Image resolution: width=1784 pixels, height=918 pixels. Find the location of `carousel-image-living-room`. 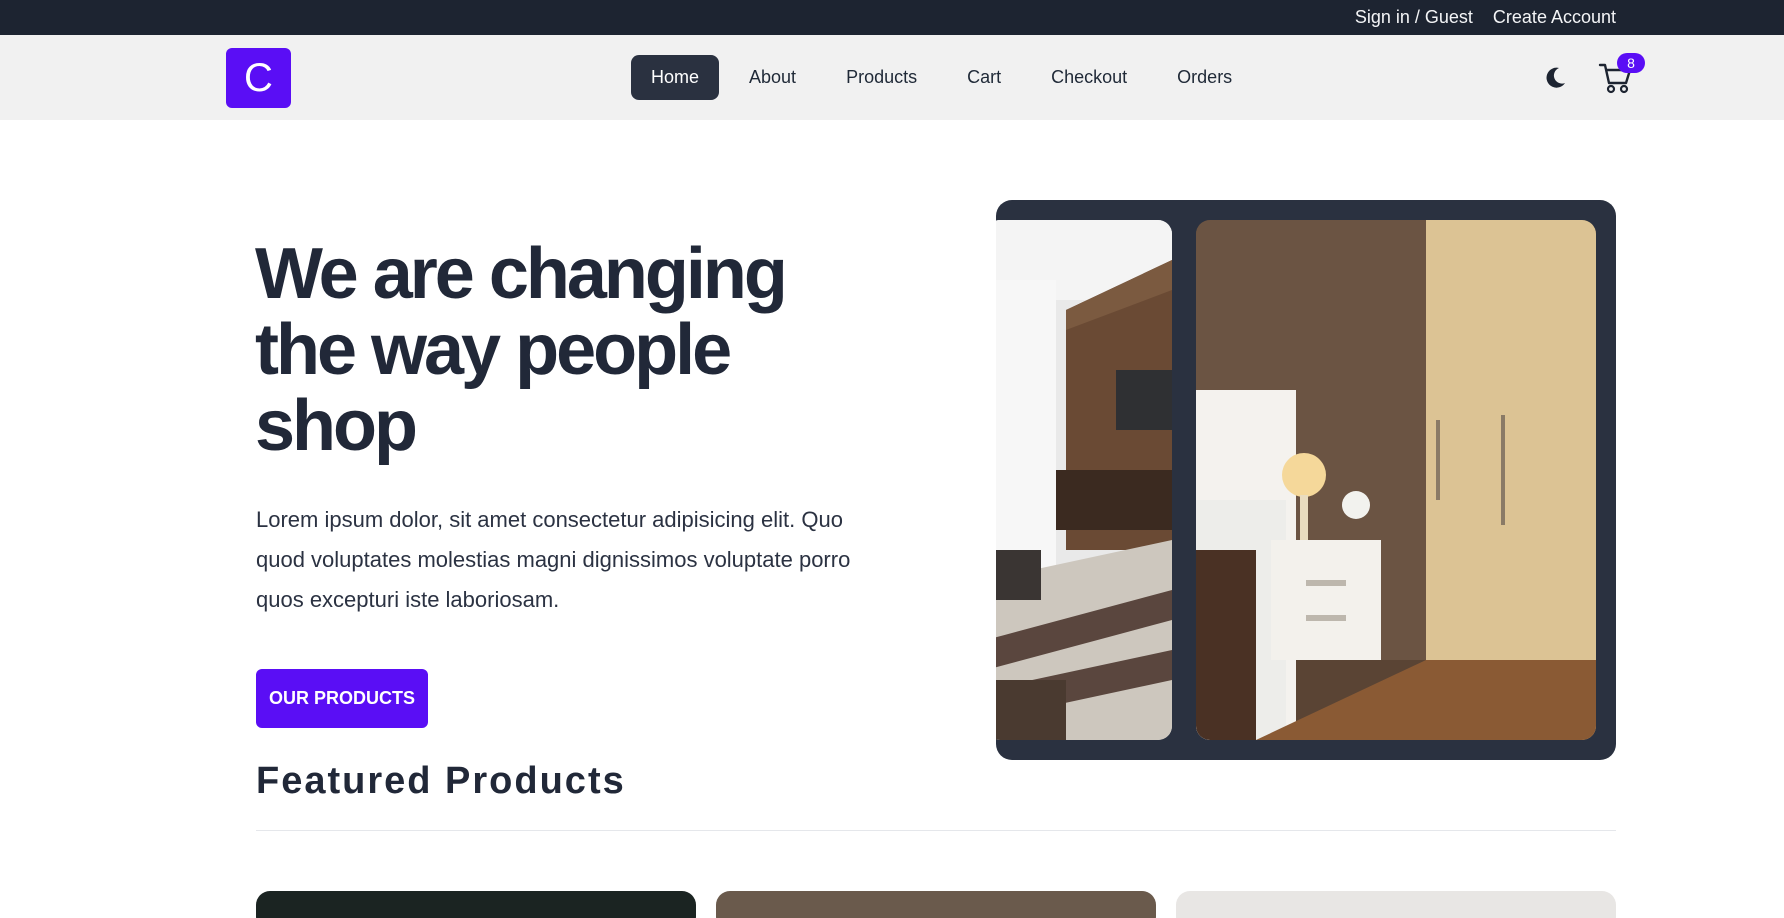

carousel-image-living-room is located at coordinates (1084, 480).